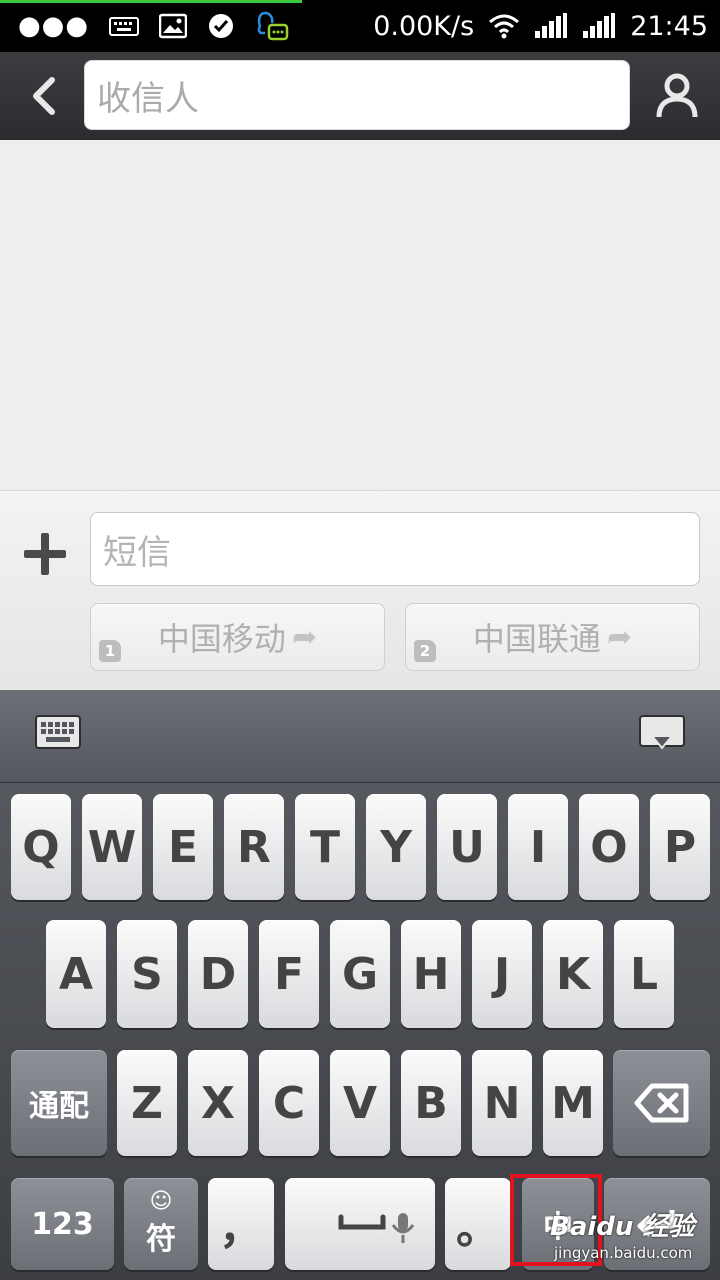 The height and width of the screenshot is (1280, 720). I want to click on chevron-left-icon, so click(44, 96).